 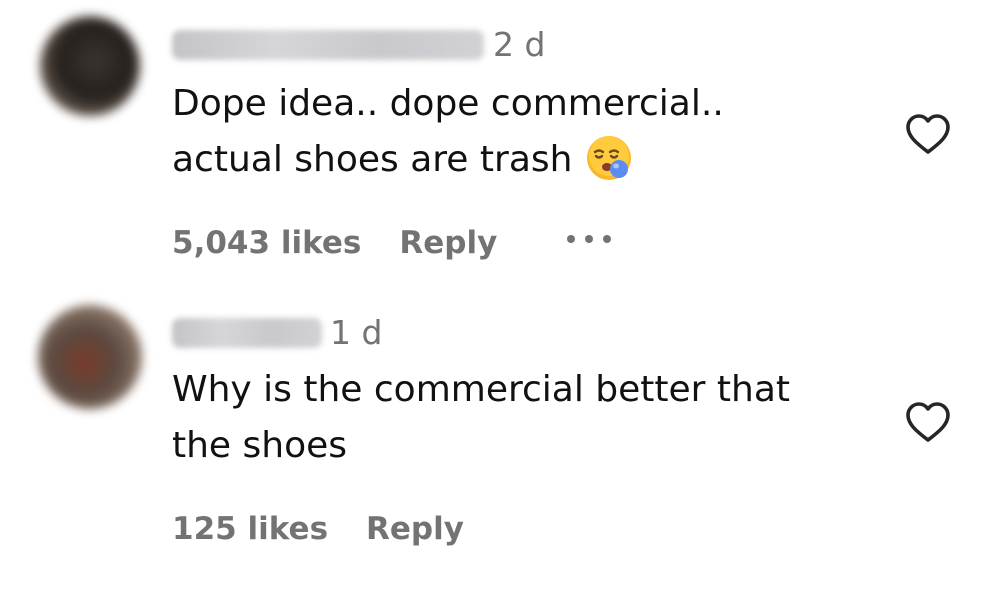 What do you see at coordinates (609, 158) in the screenshot?
I see `sleepy-face-emoji-icon` at bounding box center [609, 158].